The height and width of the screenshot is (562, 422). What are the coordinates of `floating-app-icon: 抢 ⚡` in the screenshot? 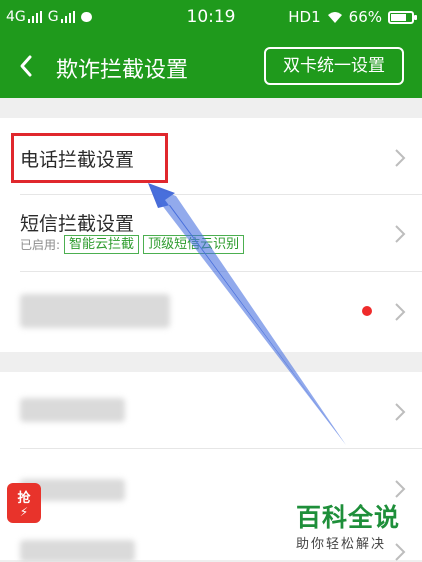 It's located at (24, 503).